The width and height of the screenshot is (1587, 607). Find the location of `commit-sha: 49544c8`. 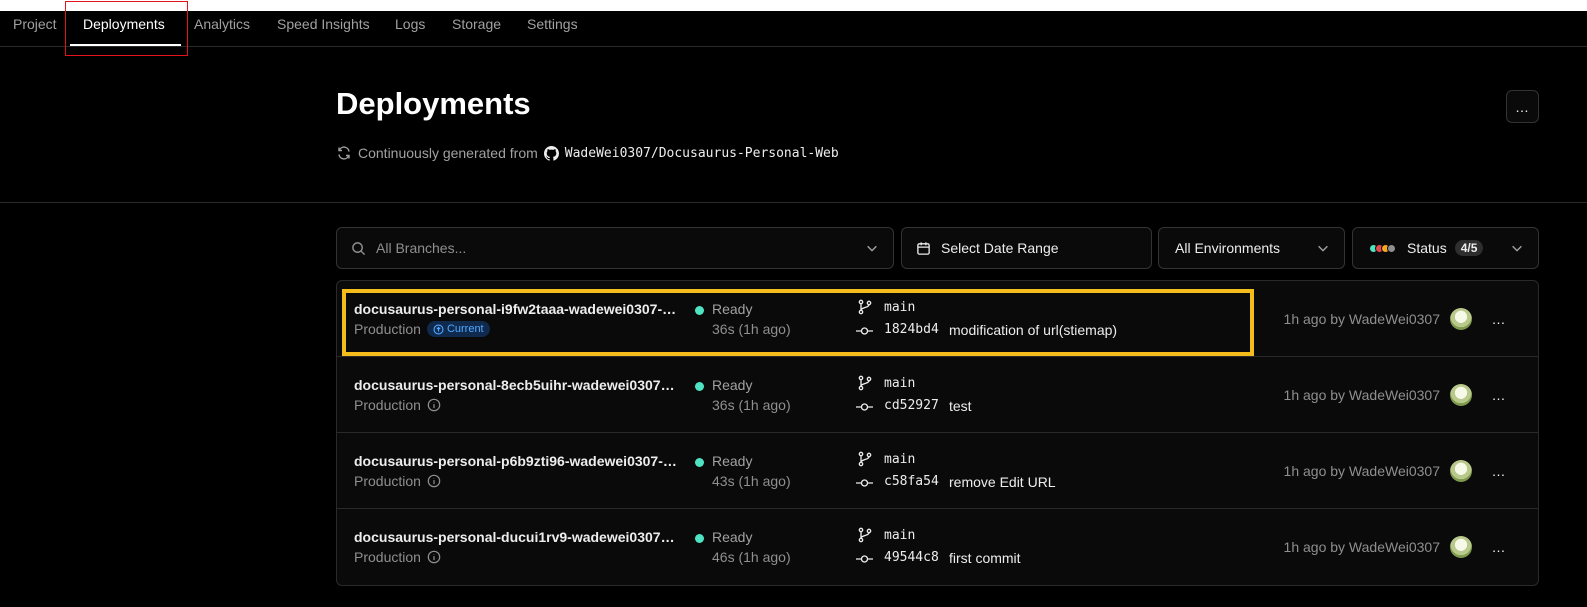

commit-sha: 49544c8 is located at coordinates (911, 557).